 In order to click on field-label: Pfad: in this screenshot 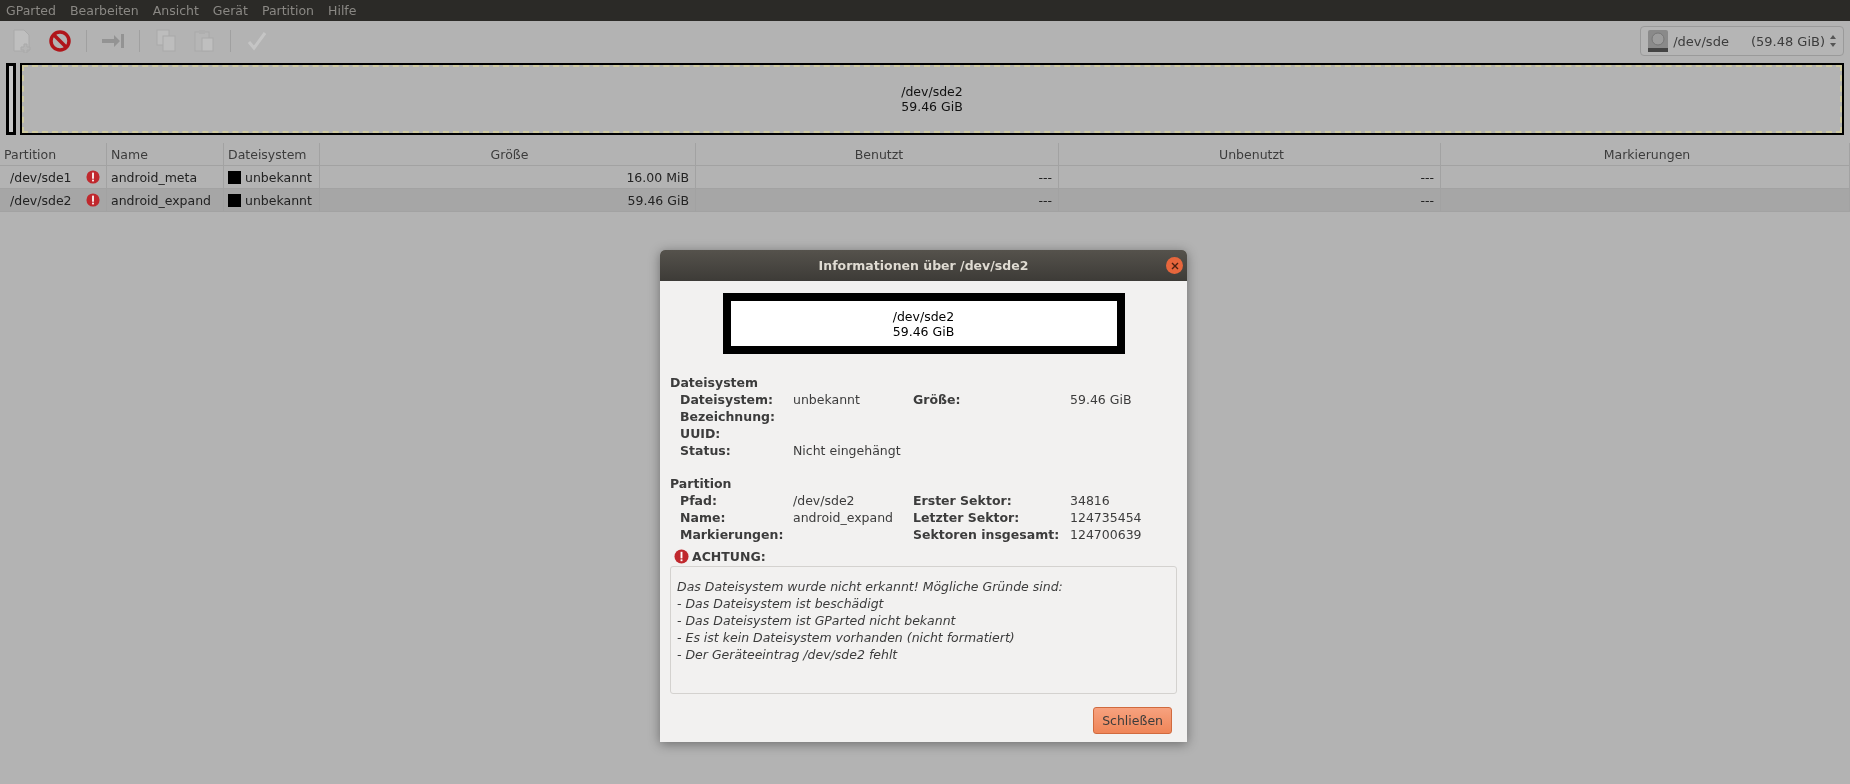, I will do `click(699, 500)`.